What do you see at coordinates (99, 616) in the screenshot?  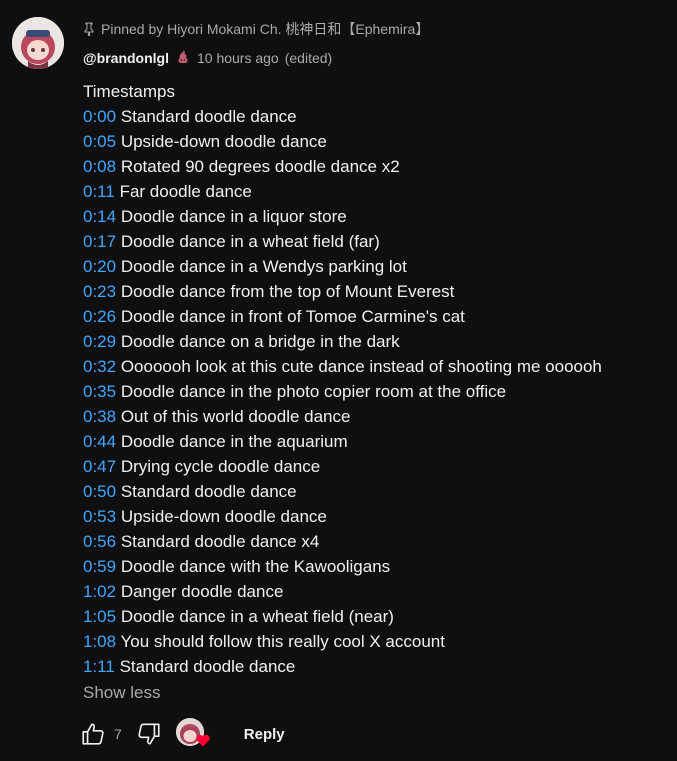 I see `timestamp-link: 1:05` at bounding box center [99, 616].